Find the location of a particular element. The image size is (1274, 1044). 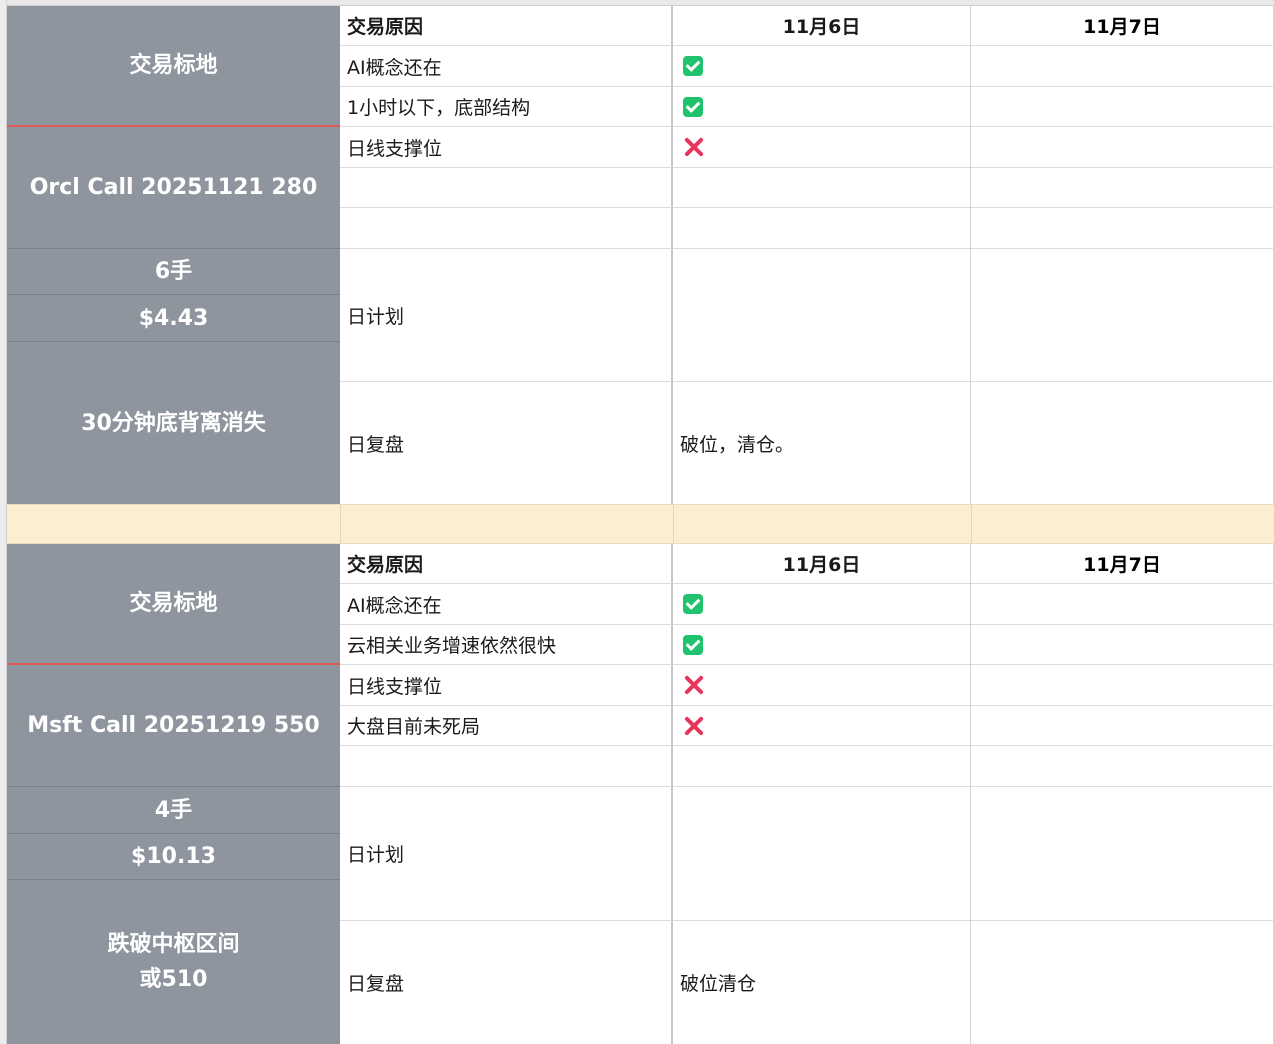

stop-condition-cell: 30分钟底背离消失 is located at coordinates (173, 423).